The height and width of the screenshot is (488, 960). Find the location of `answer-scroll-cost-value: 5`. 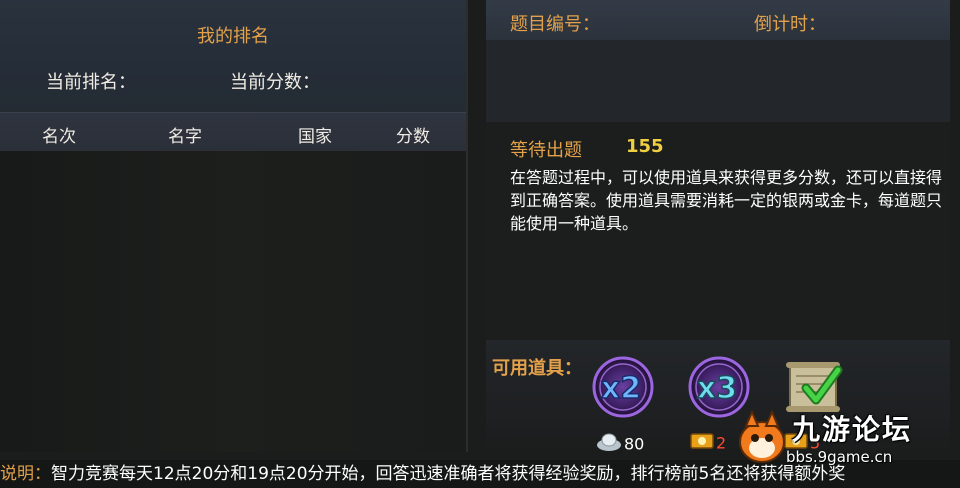

answer-scroll-cost-value: 5 is located at coordinates (815, 443).